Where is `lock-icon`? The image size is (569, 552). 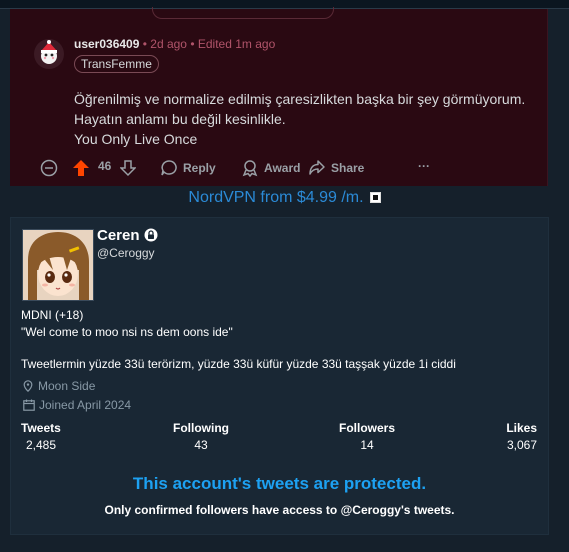
lock-icon is located at coordinates (151, 235).